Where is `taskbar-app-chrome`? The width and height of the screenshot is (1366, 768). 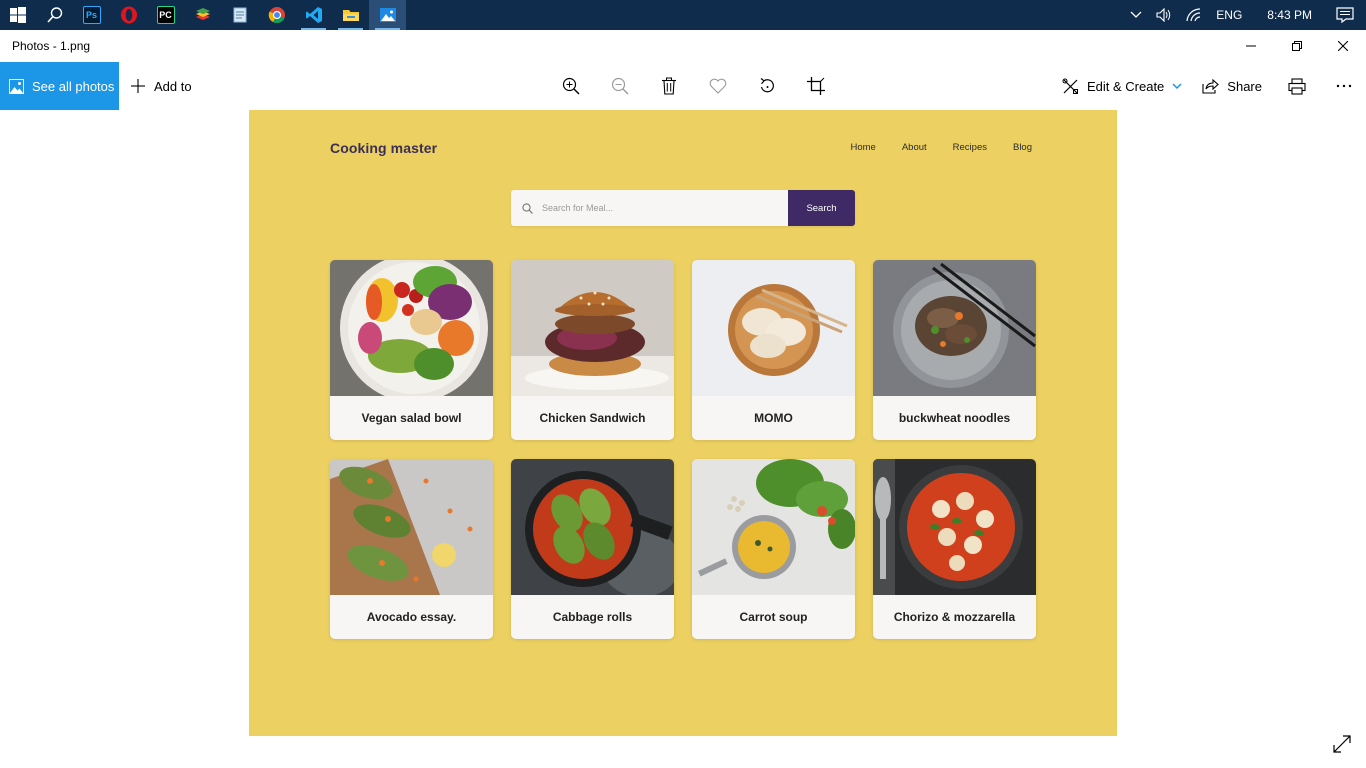
taskbar-app-chrome is located at coordinates (276, 15).